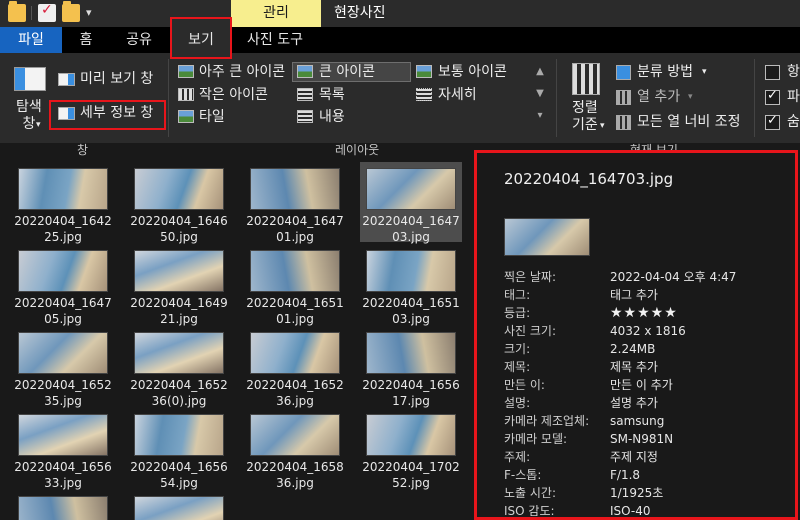  Describe the element at coordinates (347, 72) in the screenshot. I see `layout-large-icons: 큰 아이콘` at that location.